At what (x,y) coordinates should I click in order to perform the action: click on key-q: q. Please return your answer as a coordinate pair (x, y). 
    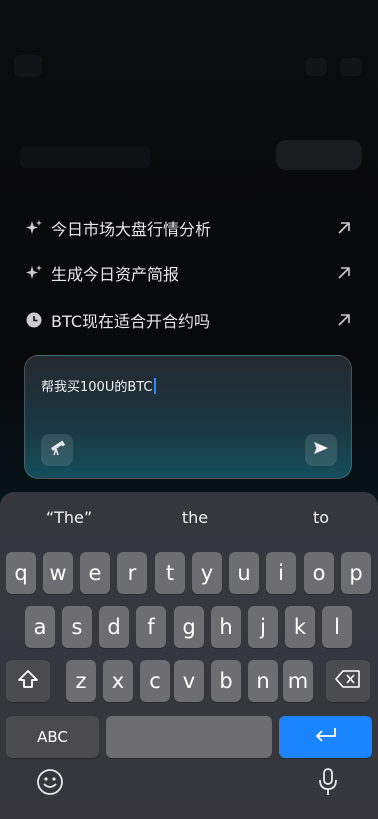
    Looking at the image, I should click on (21, 573).